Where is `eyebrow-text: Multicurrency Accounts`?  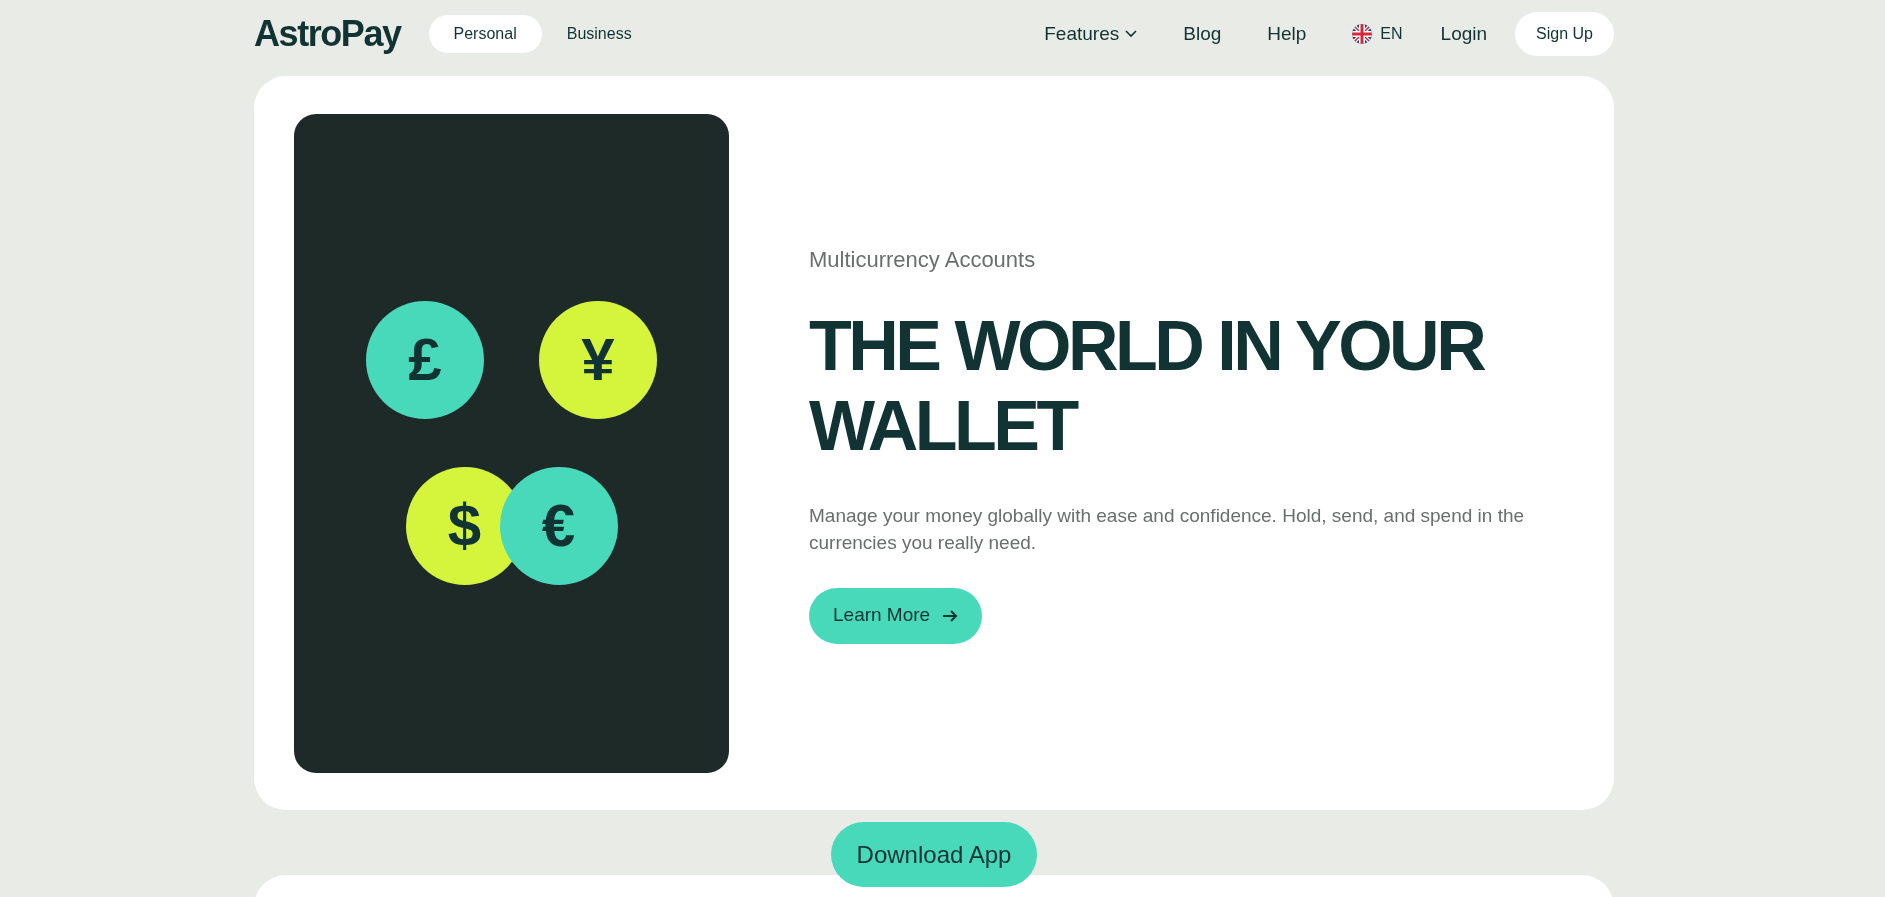
eyebrow-text: Multicurrency Accounts is located at coordinates (922, 259).